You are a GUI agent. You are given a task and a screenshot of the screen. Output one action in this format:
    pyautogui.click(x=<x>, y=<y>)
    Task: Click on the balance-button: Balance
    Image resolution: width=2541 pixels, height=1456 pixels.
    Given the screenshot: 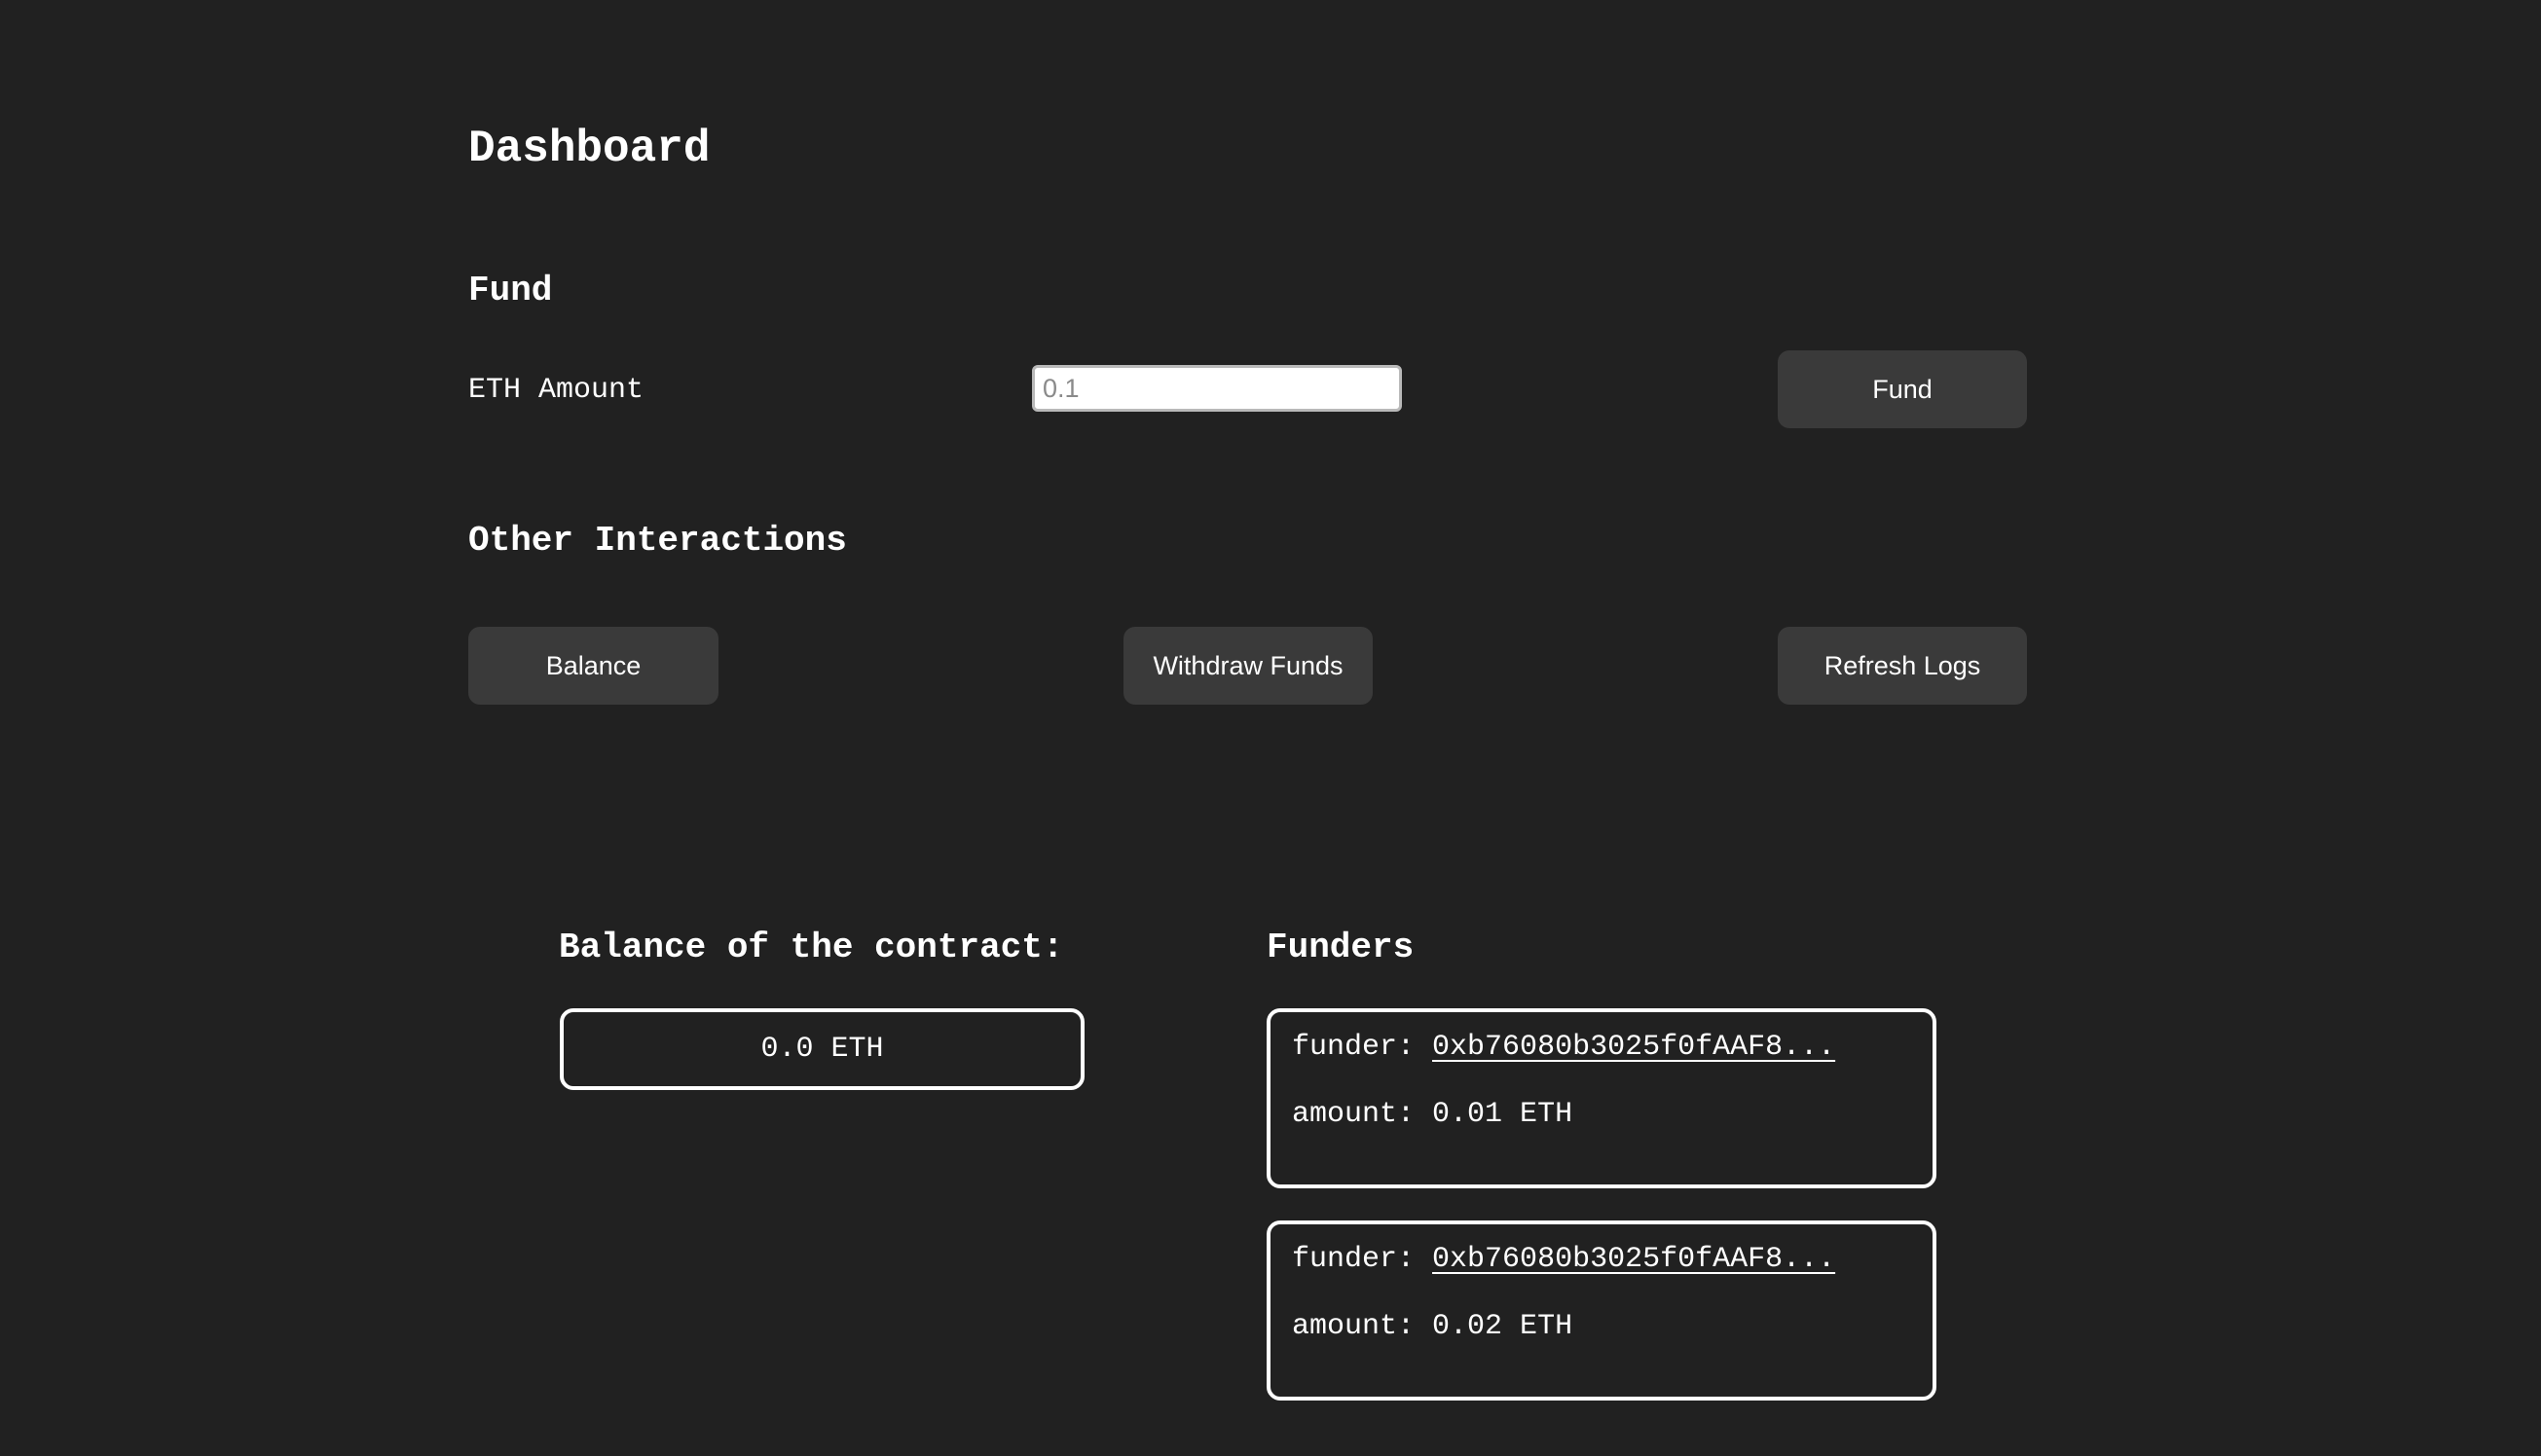 What is the action you would take?
    pyautogui.click(x=593, y=666)
    